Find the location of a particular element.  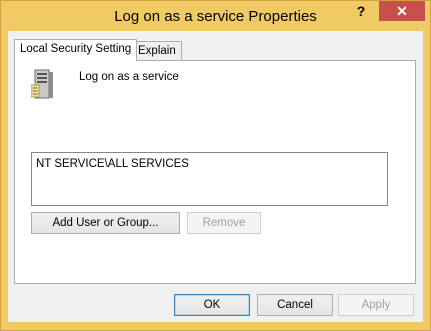

cancel-button: Cancel is located at coordinates (295, 305).